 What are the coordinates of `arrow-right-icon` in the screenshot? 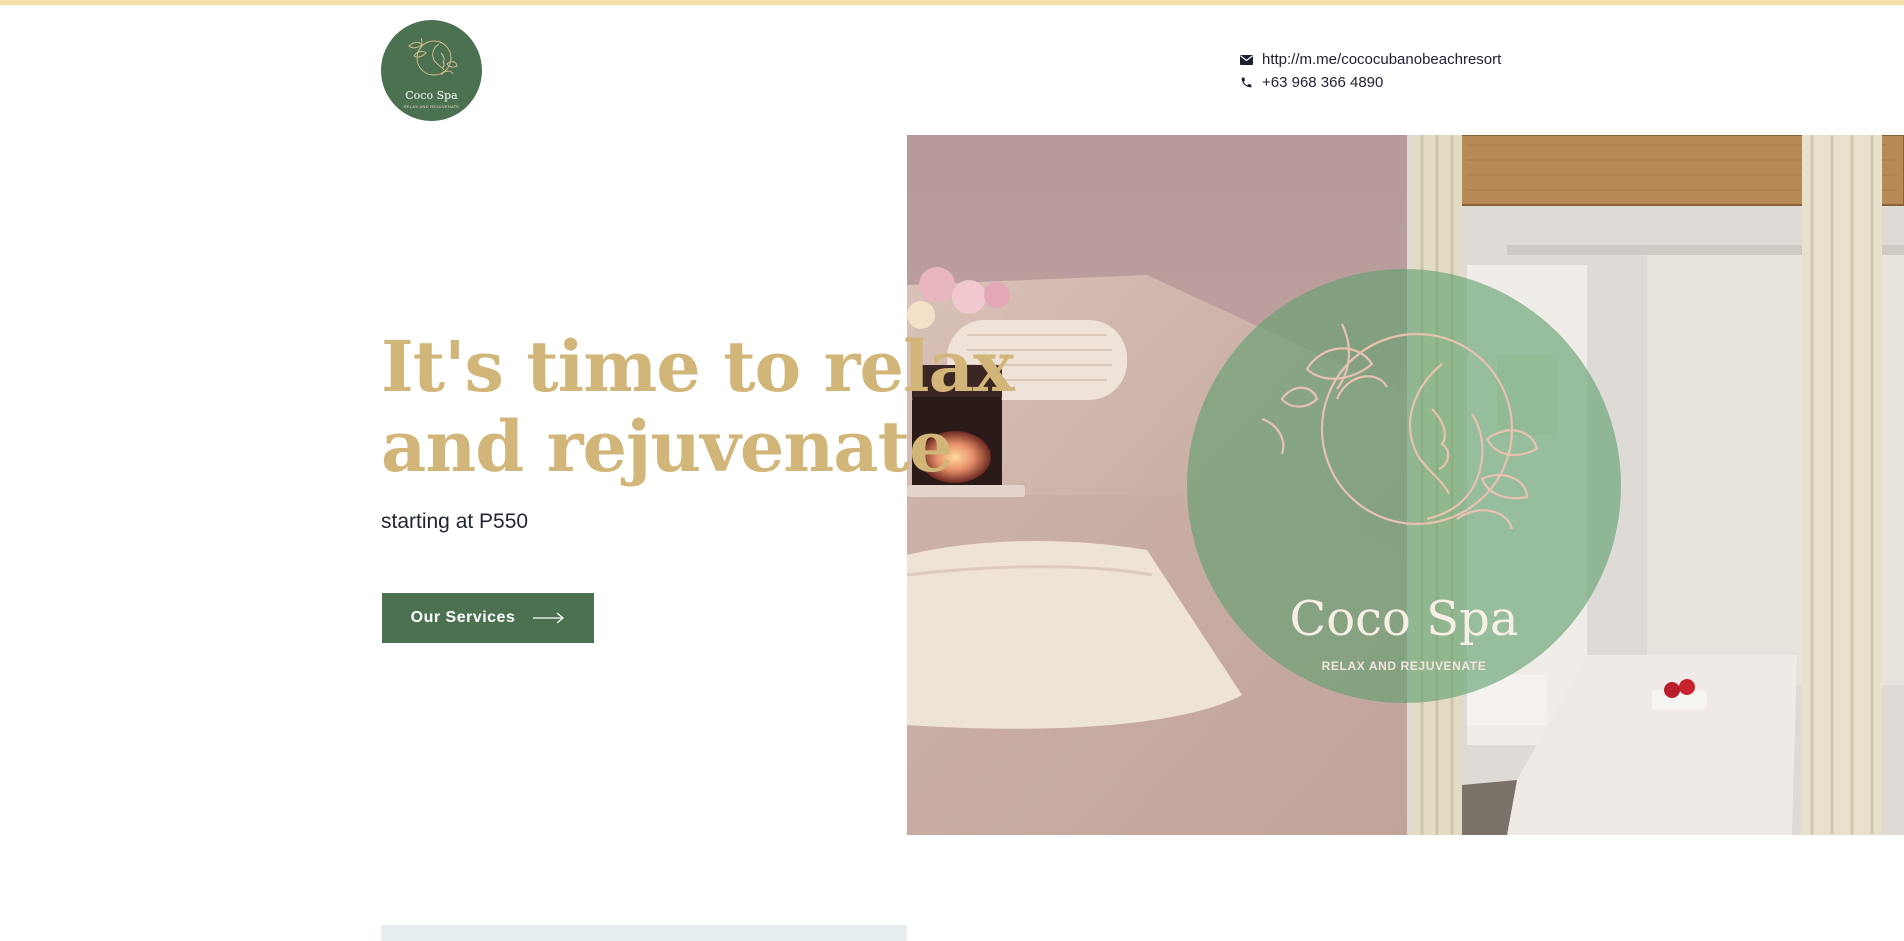 It's located at (549, 618).